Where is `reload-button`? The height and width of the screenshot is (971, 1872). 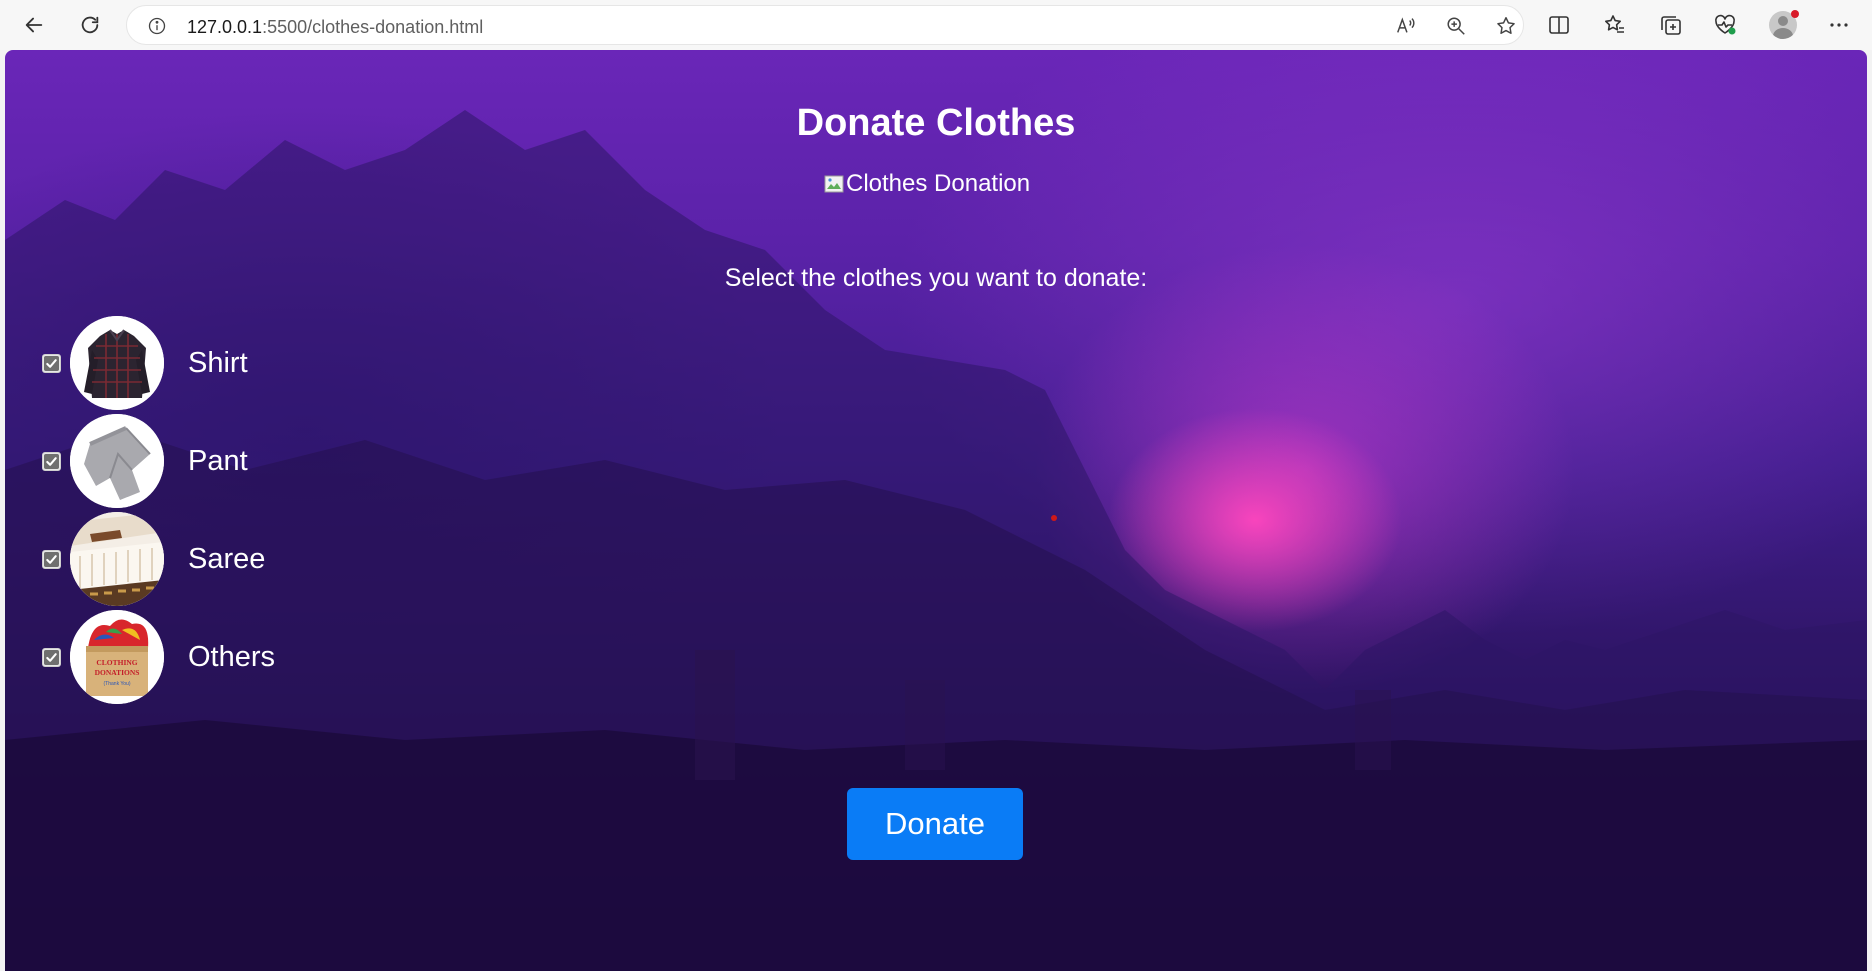
reload-button is located at coordinates (90, 25).